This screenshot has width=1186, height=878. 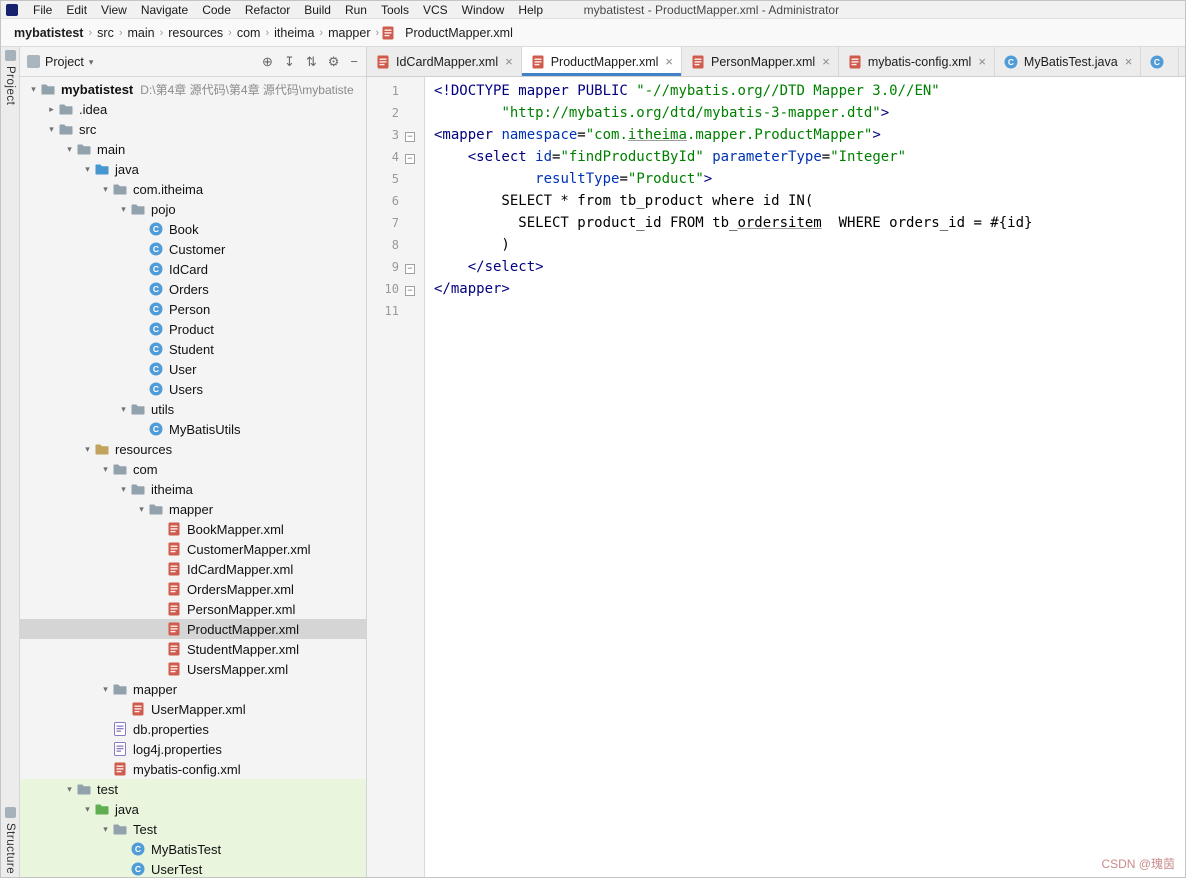 What do you see at coordinates (193, 149) in the screenshot?
I see `tree-item-main: ▾ main` at bounding box center [193, 149].